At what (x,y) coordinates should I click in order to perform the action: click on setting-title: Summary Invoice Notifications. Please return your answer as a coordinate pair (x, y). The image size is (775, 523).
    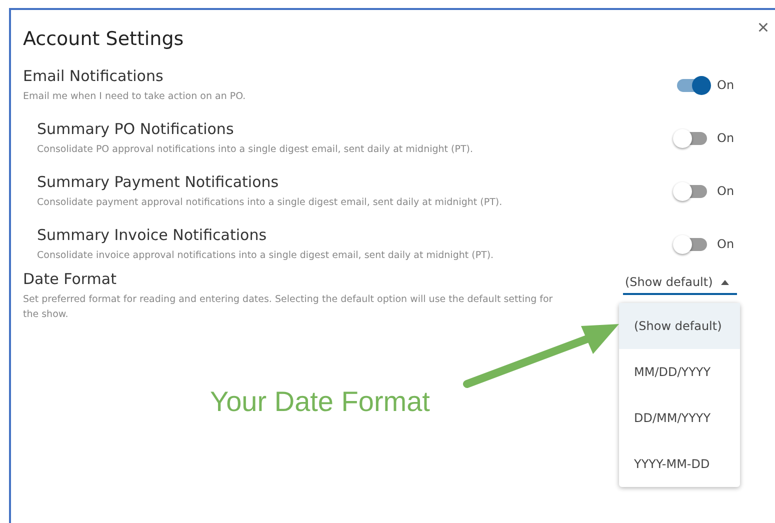
    Looking at the image, I should click on (152, 235).